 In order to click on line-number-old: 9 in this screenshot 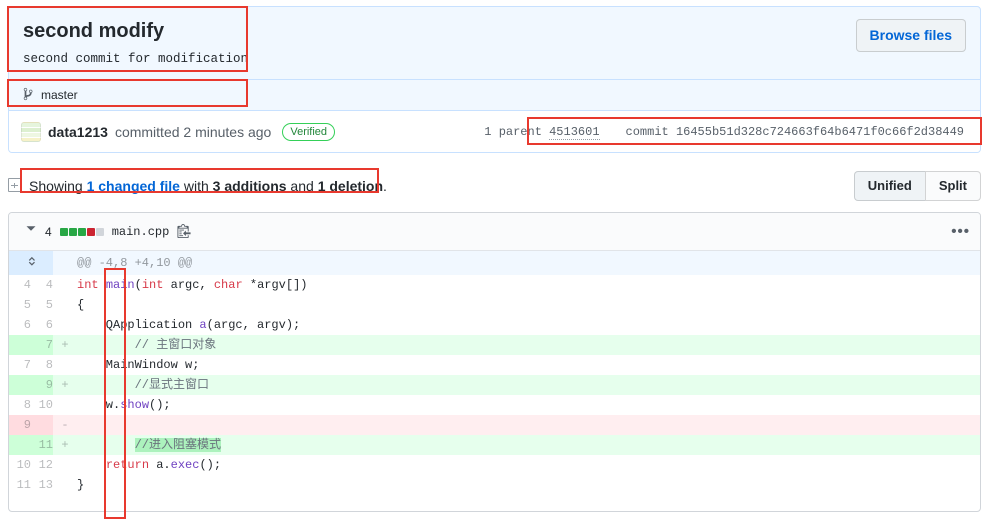, I will do `click(20, 425)`.